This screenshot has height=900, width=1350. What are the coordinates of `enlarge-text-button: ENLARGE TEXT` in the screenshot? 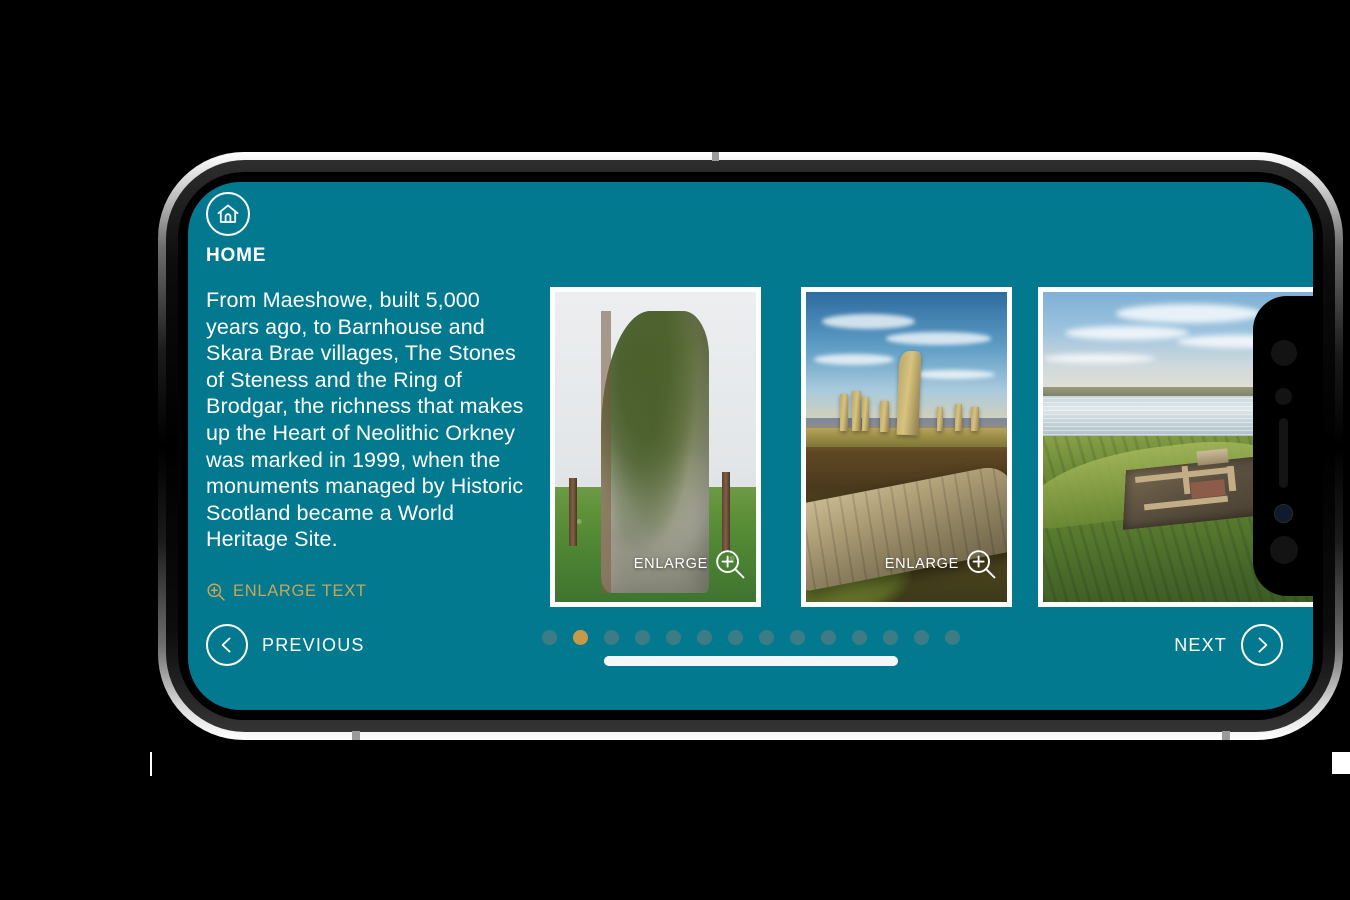 It's located at (366, 592).